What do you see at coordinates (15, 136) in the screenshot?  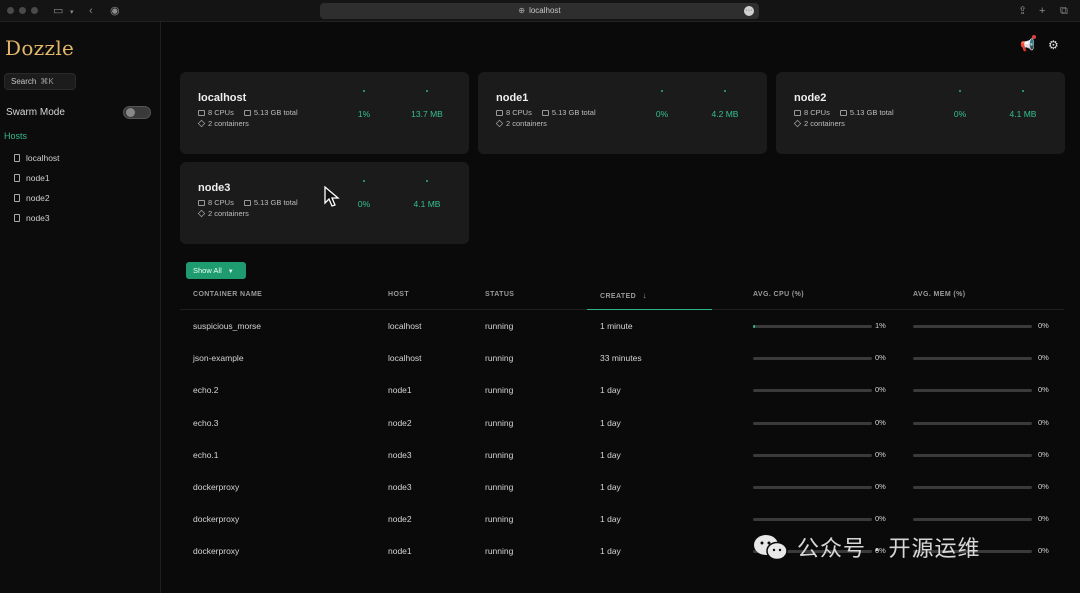 I see `hosts-title: Hosts` at bounding box center [15, 136].